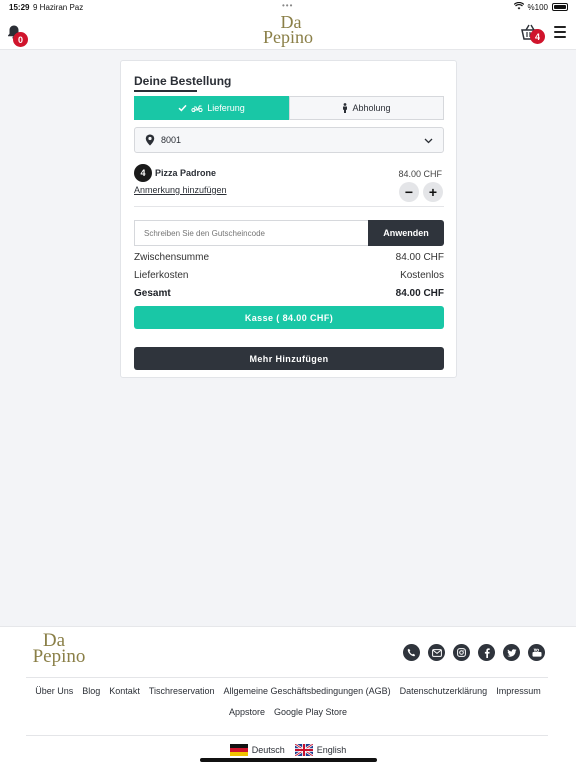 The height and width of the screenshot is (768, 576). I want to click on apply-coupon-button: Anwenden, so click(406, 233).